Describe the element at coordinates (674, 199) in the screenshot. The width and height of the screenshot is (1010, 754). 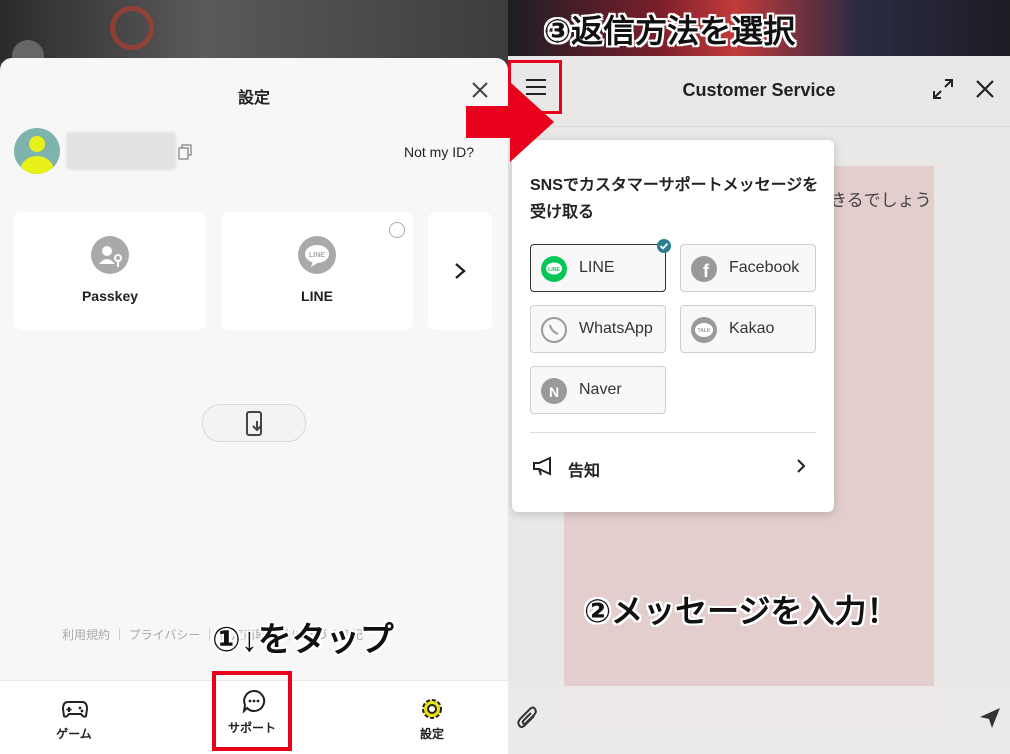
I see `dropdown-heading: SNSでカスタマーサポートメッセージを受け取る` at that location.